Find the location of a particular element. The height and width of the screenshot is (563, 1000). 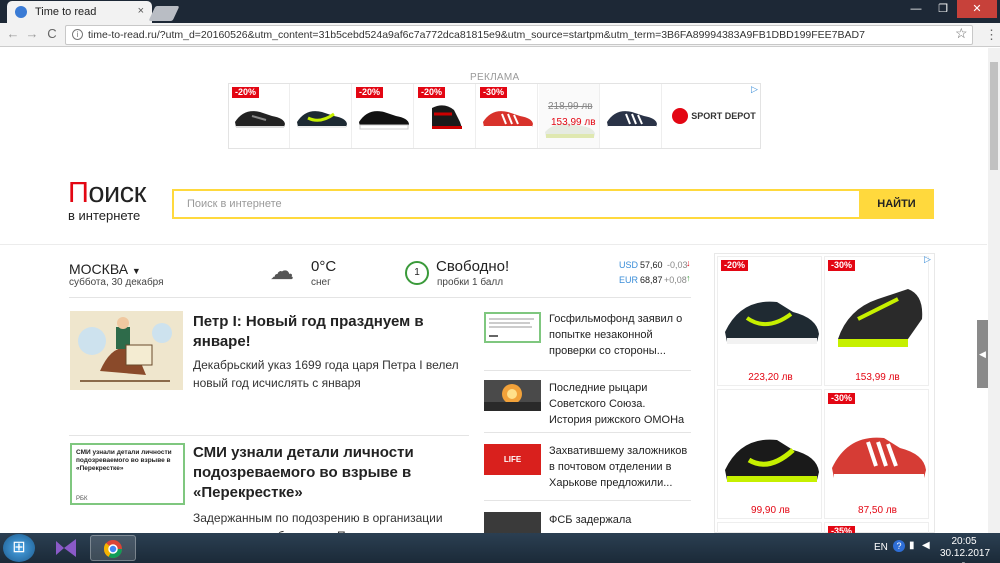

bookmark-star-icon: ☆ is located at coordinates (961, 33).